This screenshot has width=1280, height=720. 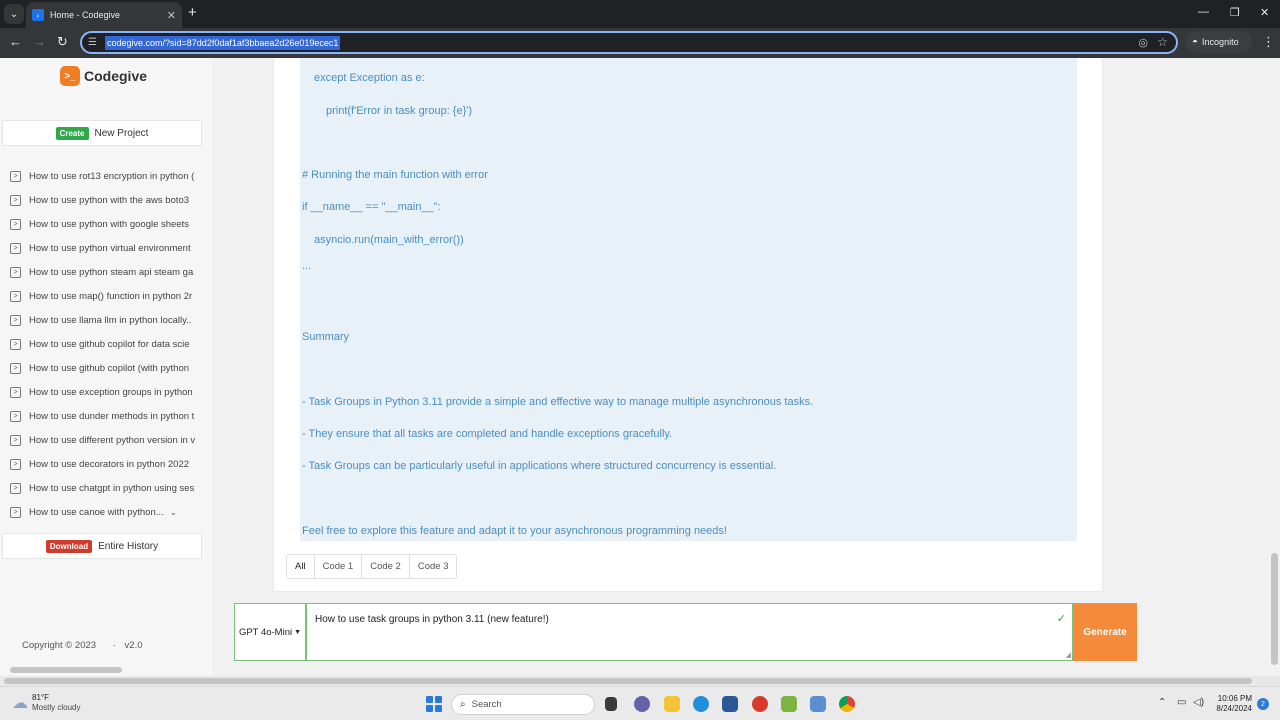 I want to click on history-item: > How to use python virtual environment, so click(x=107, y=248).